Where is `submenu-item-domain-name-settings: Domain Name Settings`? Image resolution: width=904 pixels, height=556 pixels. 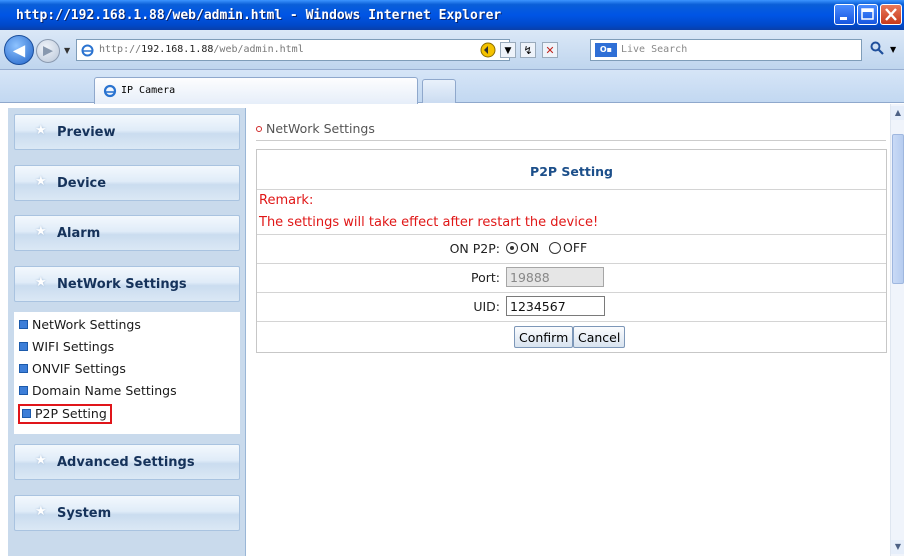
submenu-item-domain-name-settings: Domain Name Settings is located at coordinates (98, 391).